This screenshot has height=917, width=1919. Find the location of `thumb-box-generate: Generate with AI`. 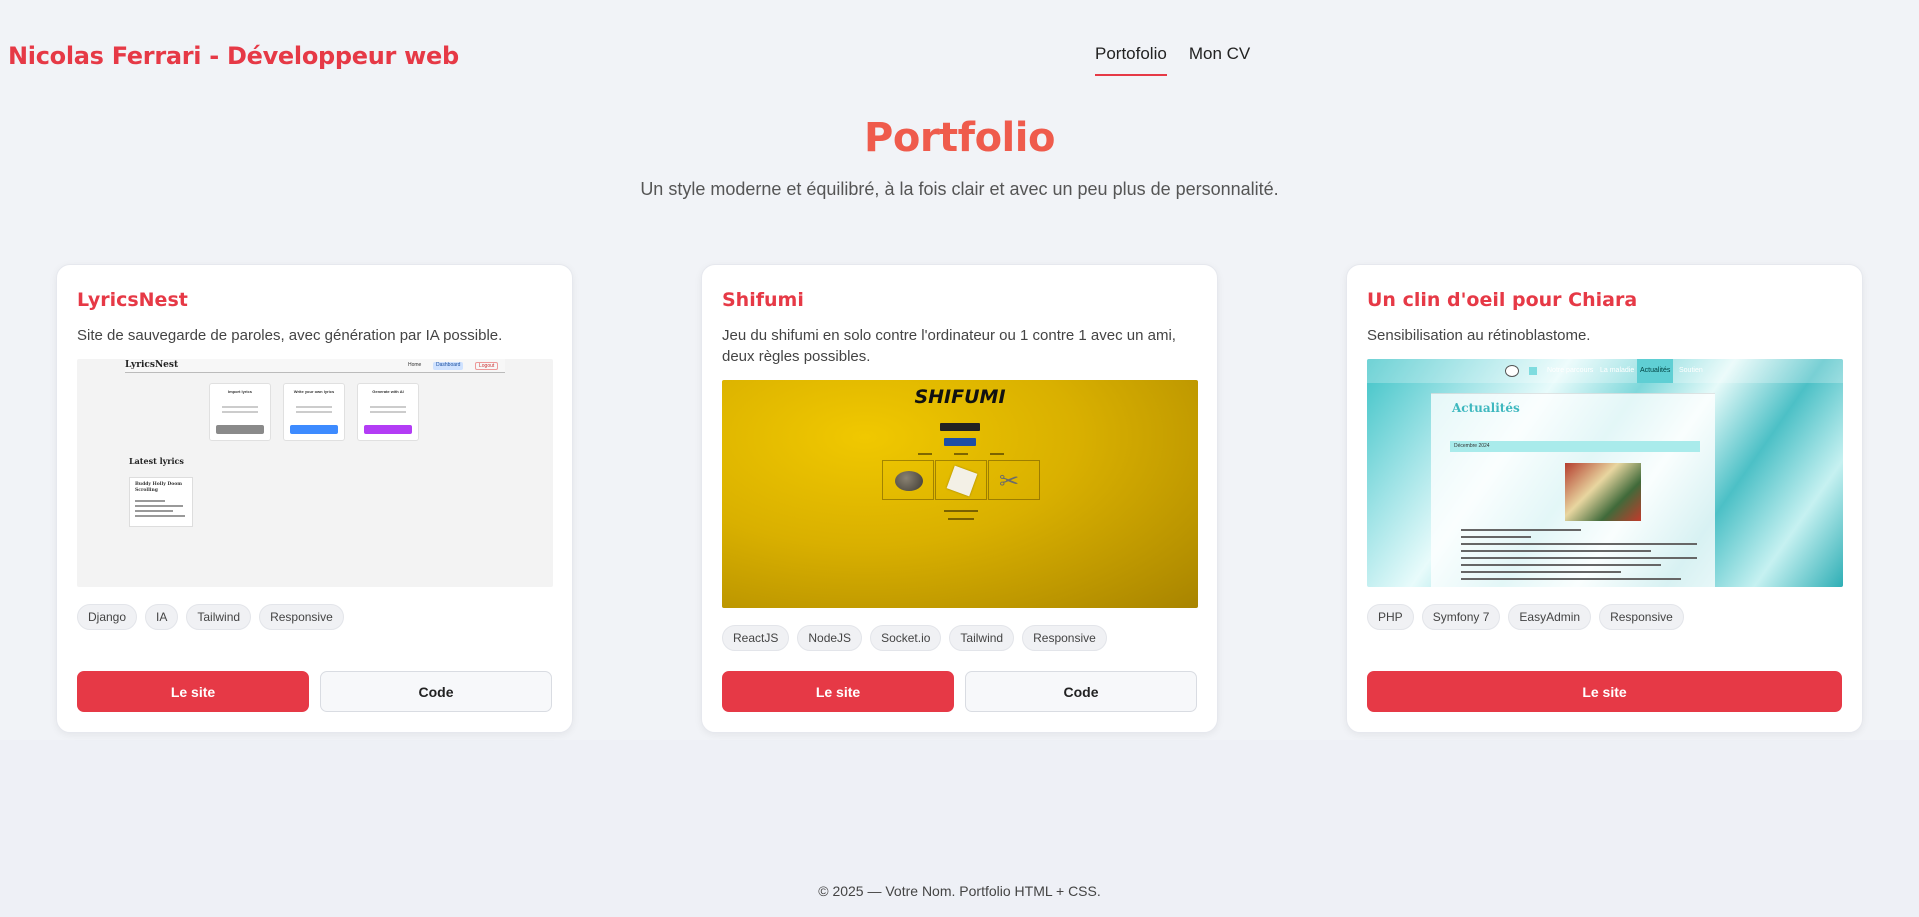

thumb-box-generate: Generate with AI is located at coordinates (388, 412).